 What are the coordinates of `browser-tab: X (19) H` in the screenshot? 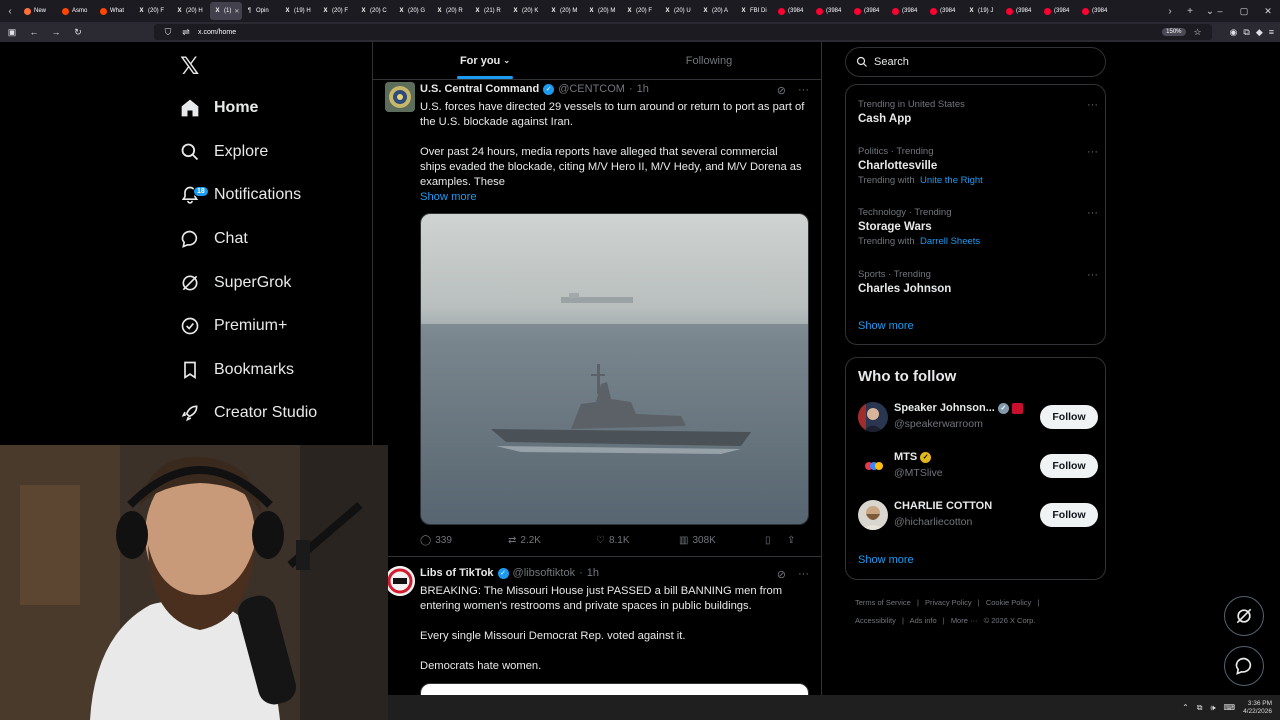 It's located at (299, 11).